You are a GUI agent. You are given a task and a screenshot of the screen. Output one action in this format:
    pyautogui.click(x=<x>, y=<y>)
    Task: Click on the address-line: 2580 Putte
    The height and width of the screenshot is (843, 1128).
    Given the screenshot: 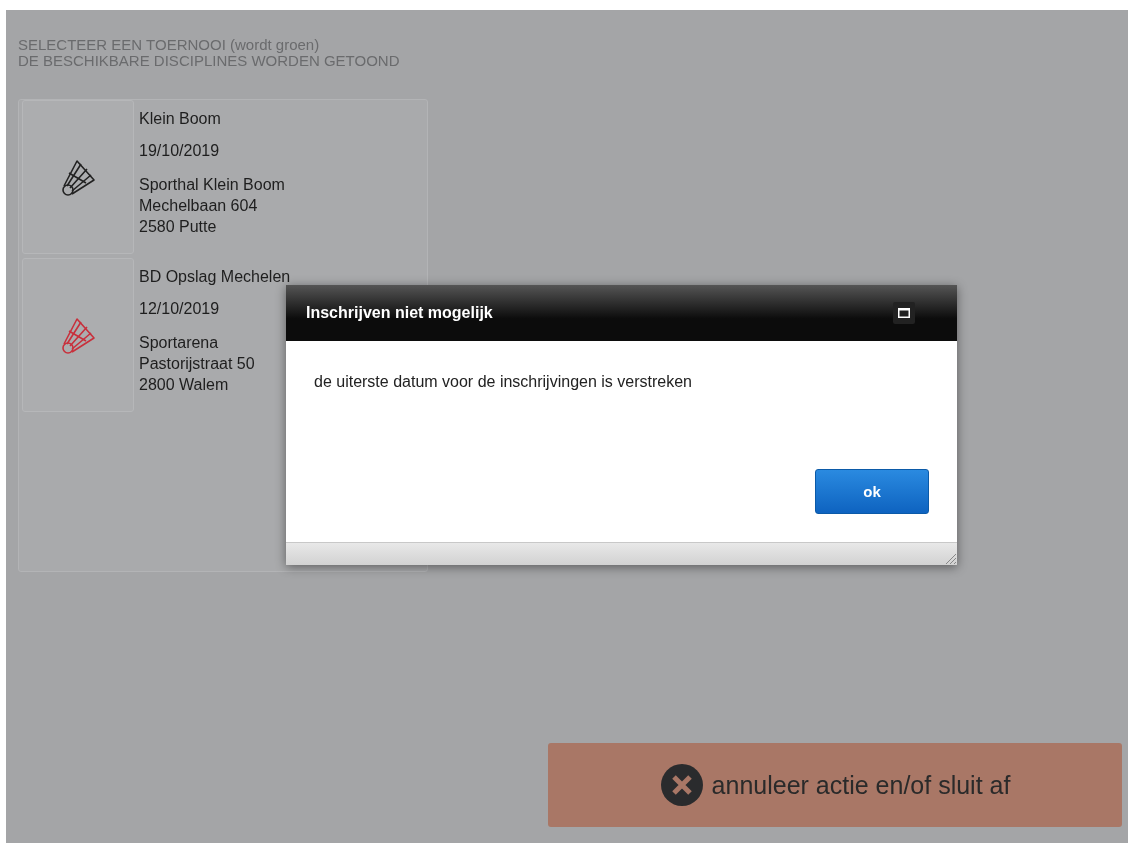 What is the action you would take?
    pyautogui.click(x=178, y=227)
    